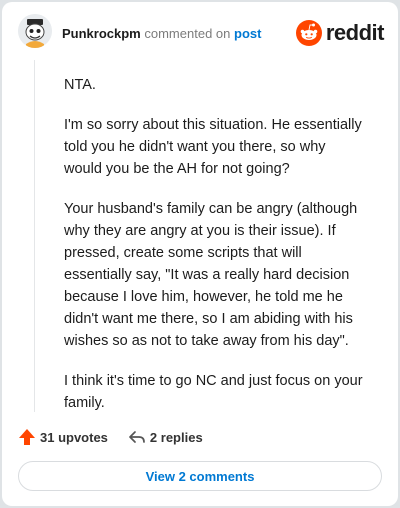 This screenshot has width=400, height=508. What do you see at coordinates (176, 437) in the screenshot?
I see `reply-count: 2 replies` at bounding box center [176, 437].